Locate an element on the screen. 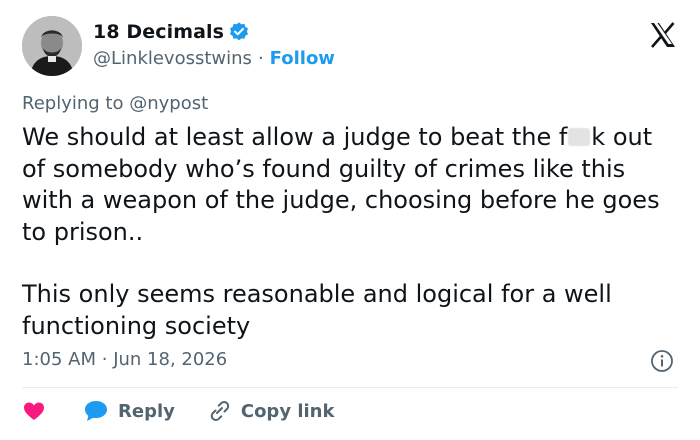  x-logo-icon is located at coordinates (663, 35).